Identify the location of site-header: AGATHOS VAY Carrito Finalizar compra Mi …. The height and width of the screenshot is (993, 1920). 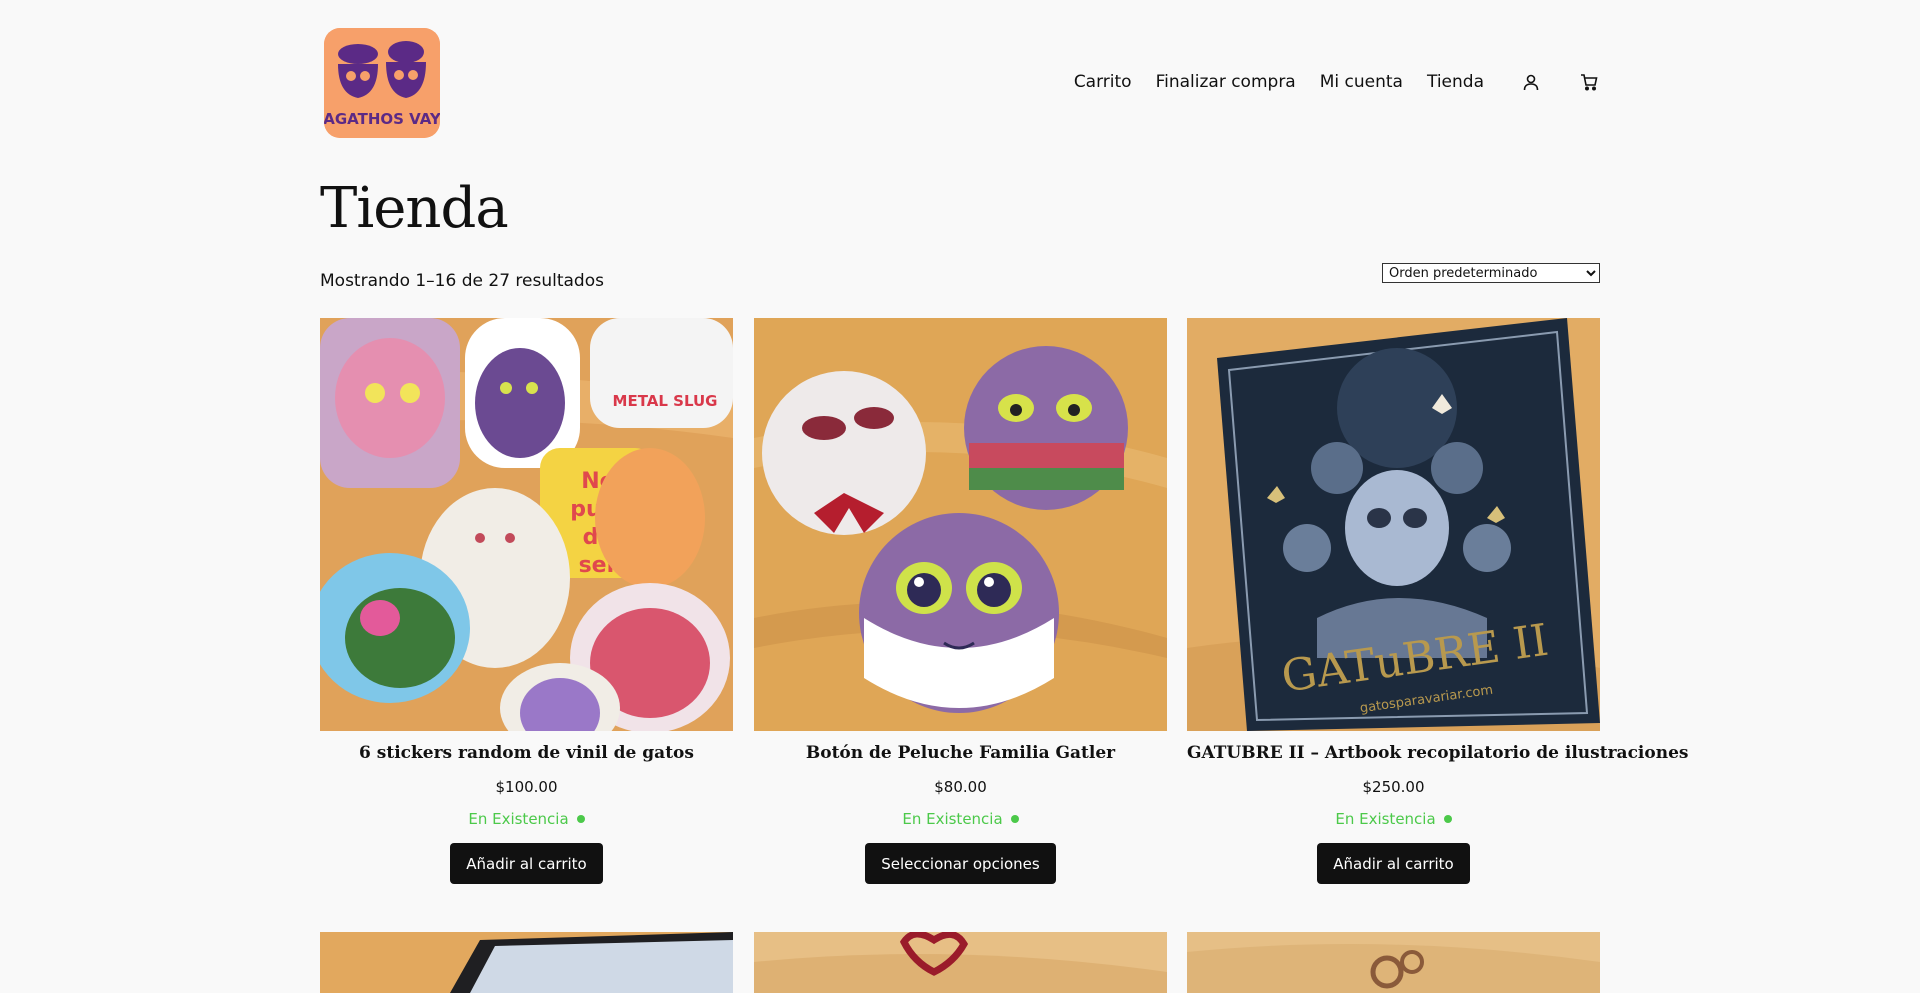
(960, 83).